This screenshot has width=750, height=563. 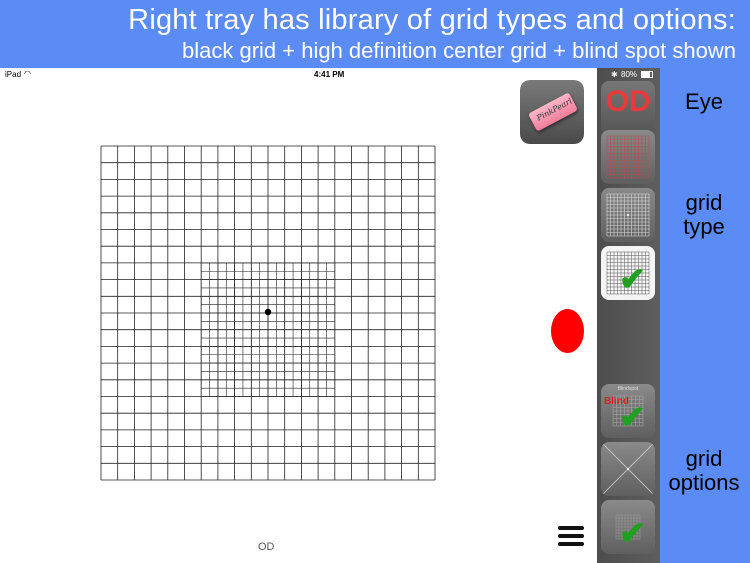 I want to click on red-grid-thumbnail-icon, so click(x=628, y=157).